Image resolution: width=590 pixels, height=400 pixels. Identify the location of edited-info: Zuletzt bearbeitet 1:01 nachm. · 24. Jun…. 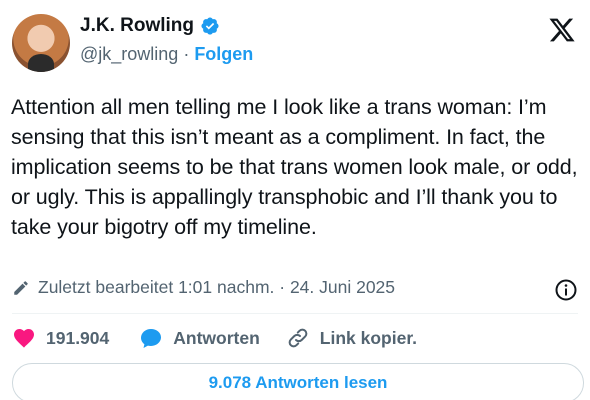
(203, 287).